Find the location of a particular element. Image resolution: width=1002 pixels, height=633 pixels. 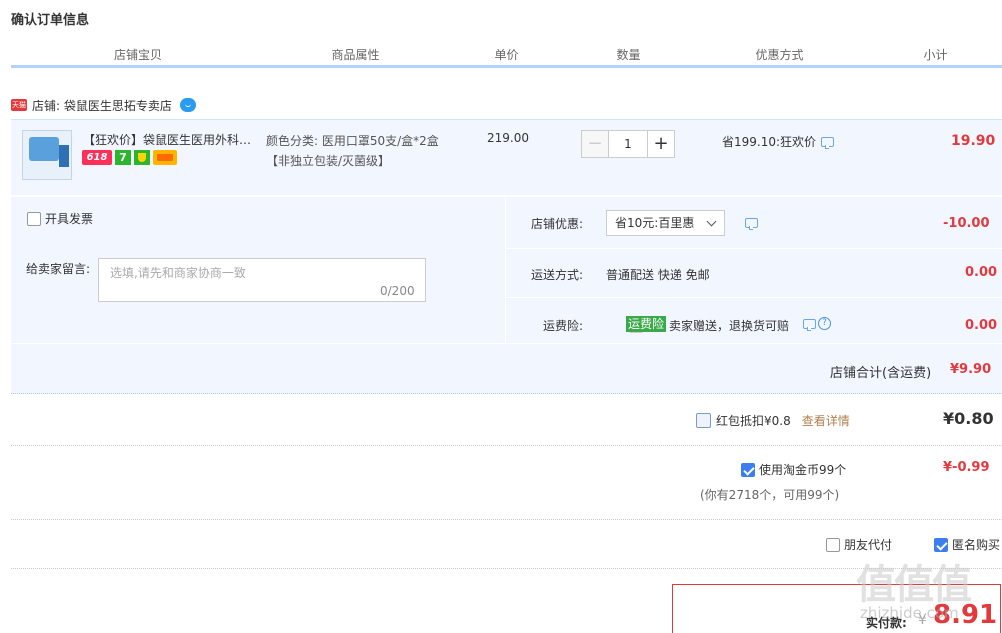

invoice-label: 开具发票 is located at coordinates (69, 219).